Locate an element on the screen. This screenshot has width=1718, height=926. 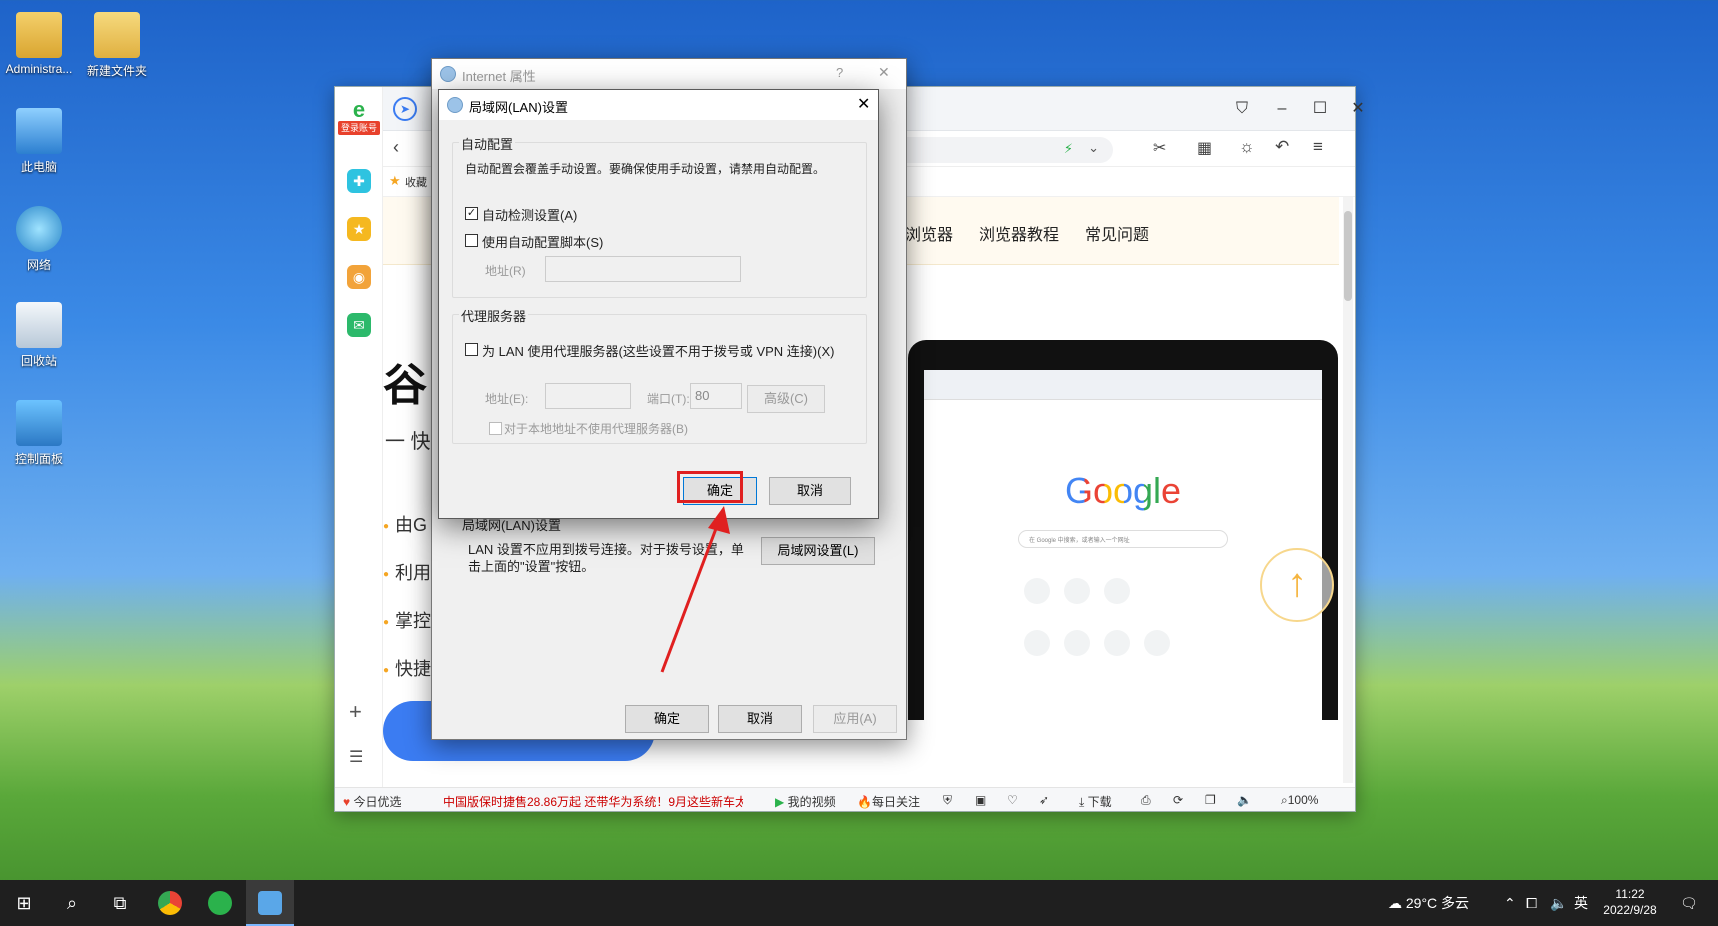
auto-config-label: 自动配置 is located at coordinates (487, 143).